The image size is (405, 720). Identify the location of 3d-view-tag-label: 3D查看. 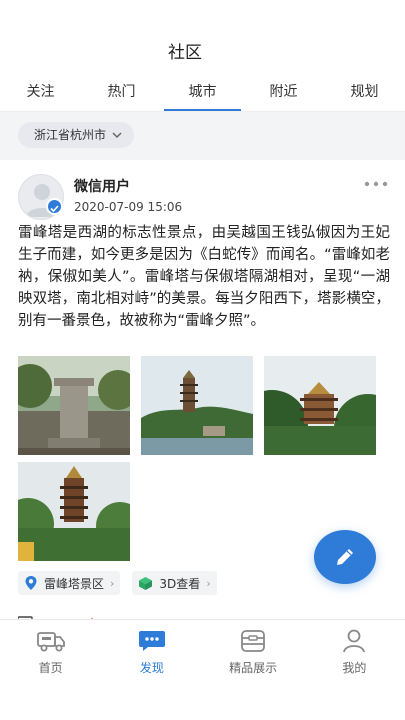
(180, 583).